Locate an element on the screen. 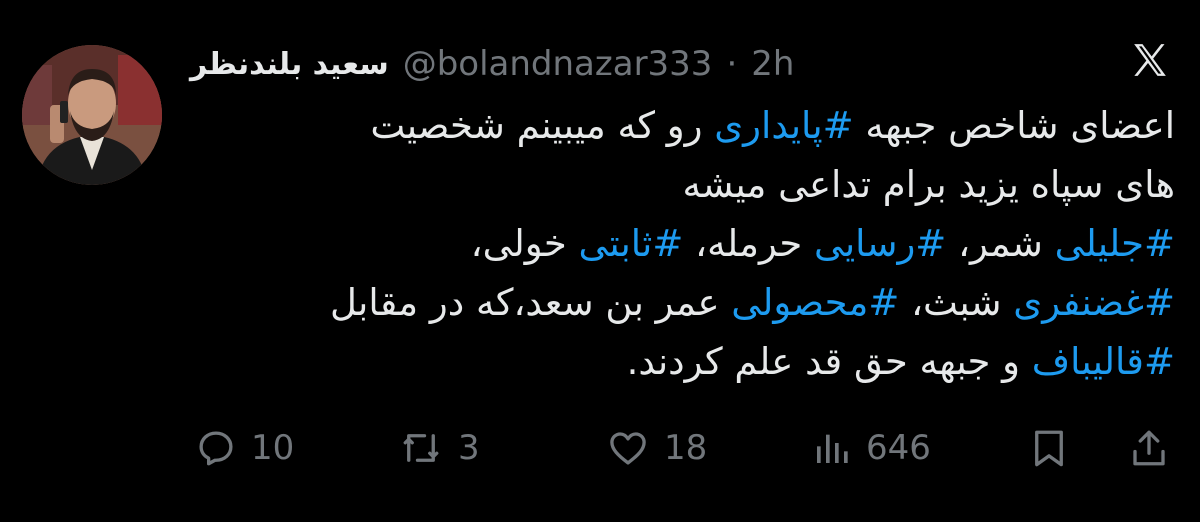 This screenshot has height=522, width=1200. hashtag-link: #قالیباف is located at coordinates (1103, 361).